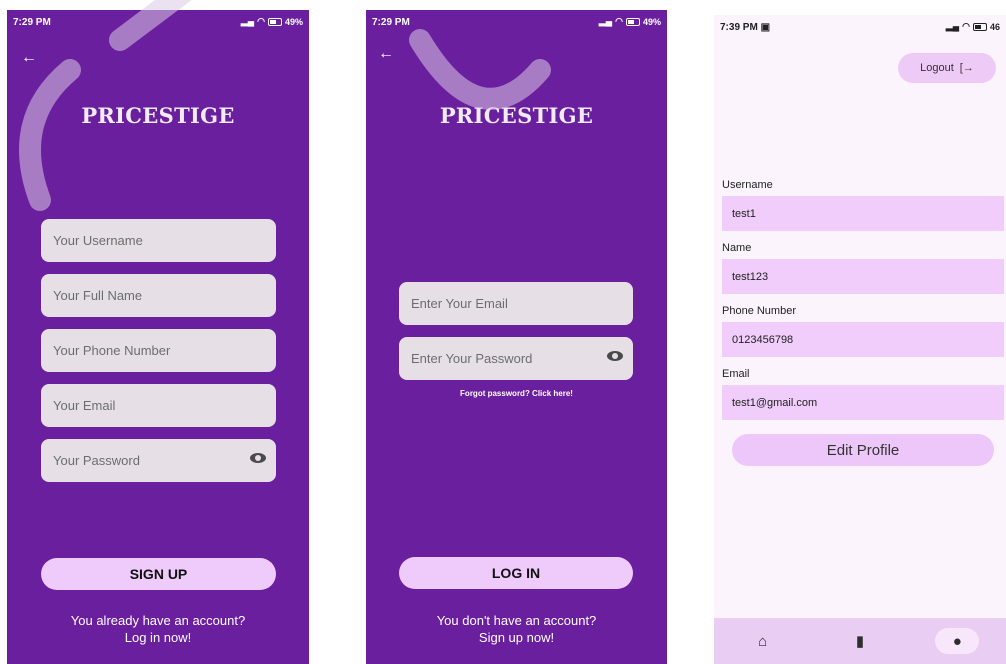 This screenshot has width=1006, height=664. I want to click on login-link: Log in now!, so click(158, 637).